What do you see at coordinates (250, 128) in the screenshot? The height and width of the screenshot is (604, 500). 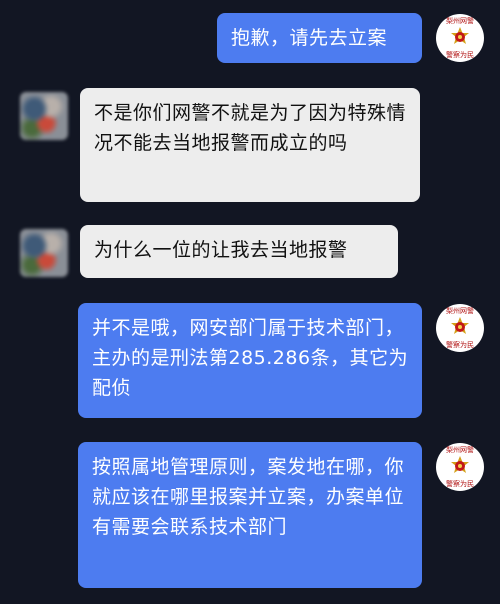 I see `message-text: 不是你们网警不就是为了因为特殊情况不能去当地报警而成立的吗` at bounding box center [250, 128].